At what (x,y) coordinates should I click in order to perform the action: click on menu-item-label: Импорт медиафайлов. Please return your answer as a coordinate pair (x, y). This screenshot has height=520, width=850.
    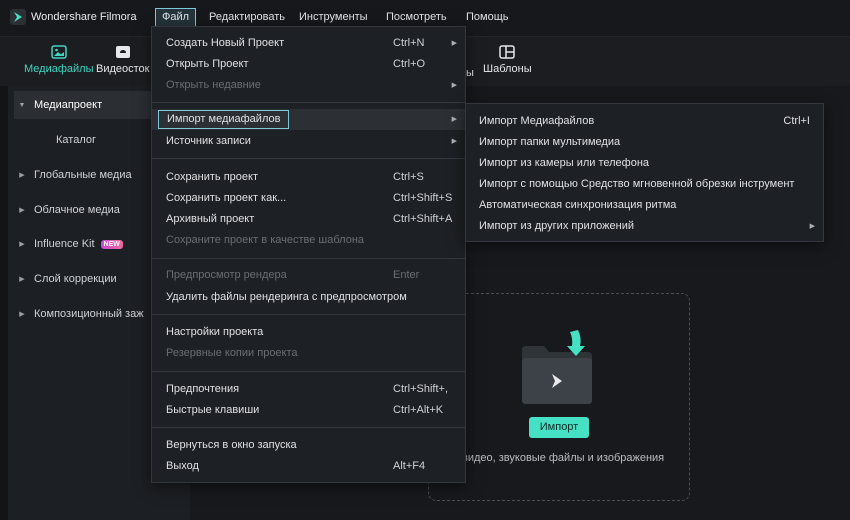
    Looking at the image, I should click on (224, 119).